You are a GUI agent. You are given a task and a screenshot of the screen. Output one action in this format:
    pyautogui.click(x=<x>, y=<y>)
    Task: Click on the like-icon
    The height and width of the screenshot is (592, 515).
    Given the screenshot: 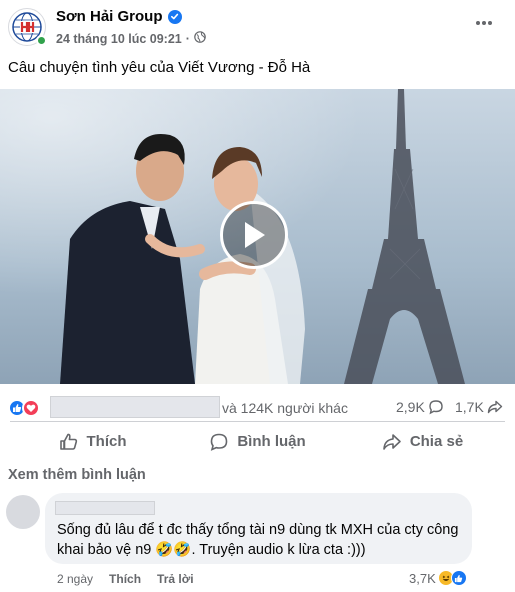 What is the action you would take?
    pyautogui.click(x=458, y=578)
    